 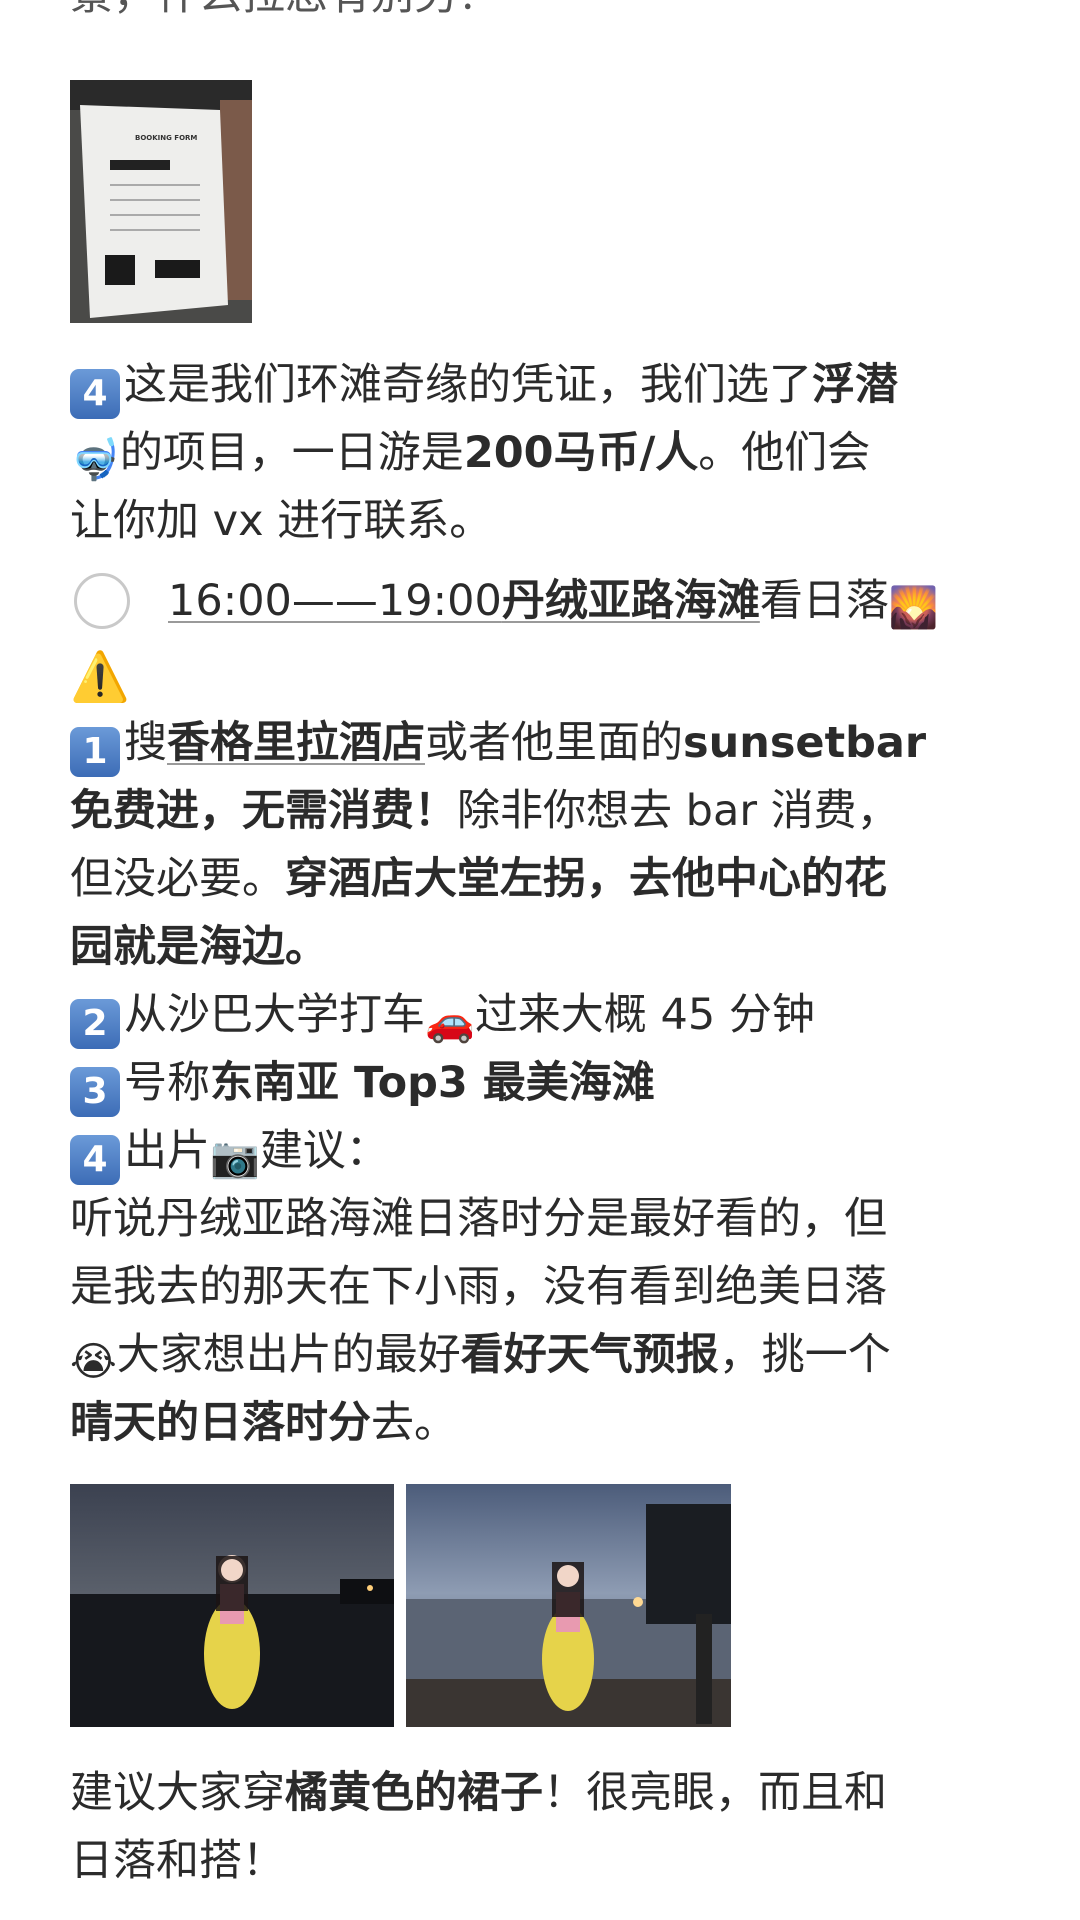 What do you see at coordinates (581, 453) in the screenshot?
I see `item4-text-d: 200马币/人` at bounding box center [581, 453].